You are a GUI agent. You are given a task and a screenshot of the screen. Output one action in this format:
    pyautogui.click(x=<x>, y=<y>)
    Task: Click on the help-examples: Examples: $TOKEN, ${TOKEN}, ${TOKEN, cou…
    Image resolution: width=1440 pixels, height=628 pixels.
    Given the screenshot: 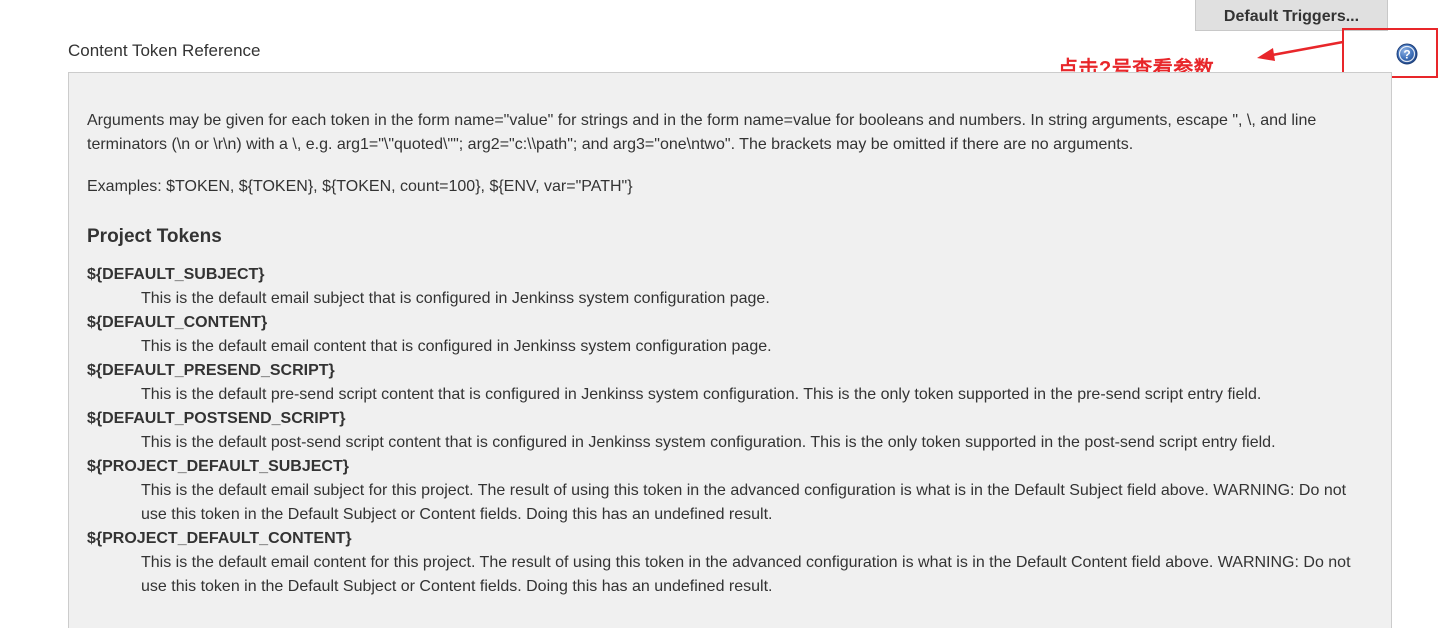 What is the action you would take?
    pyautogui.click(x=360, y=186)
    